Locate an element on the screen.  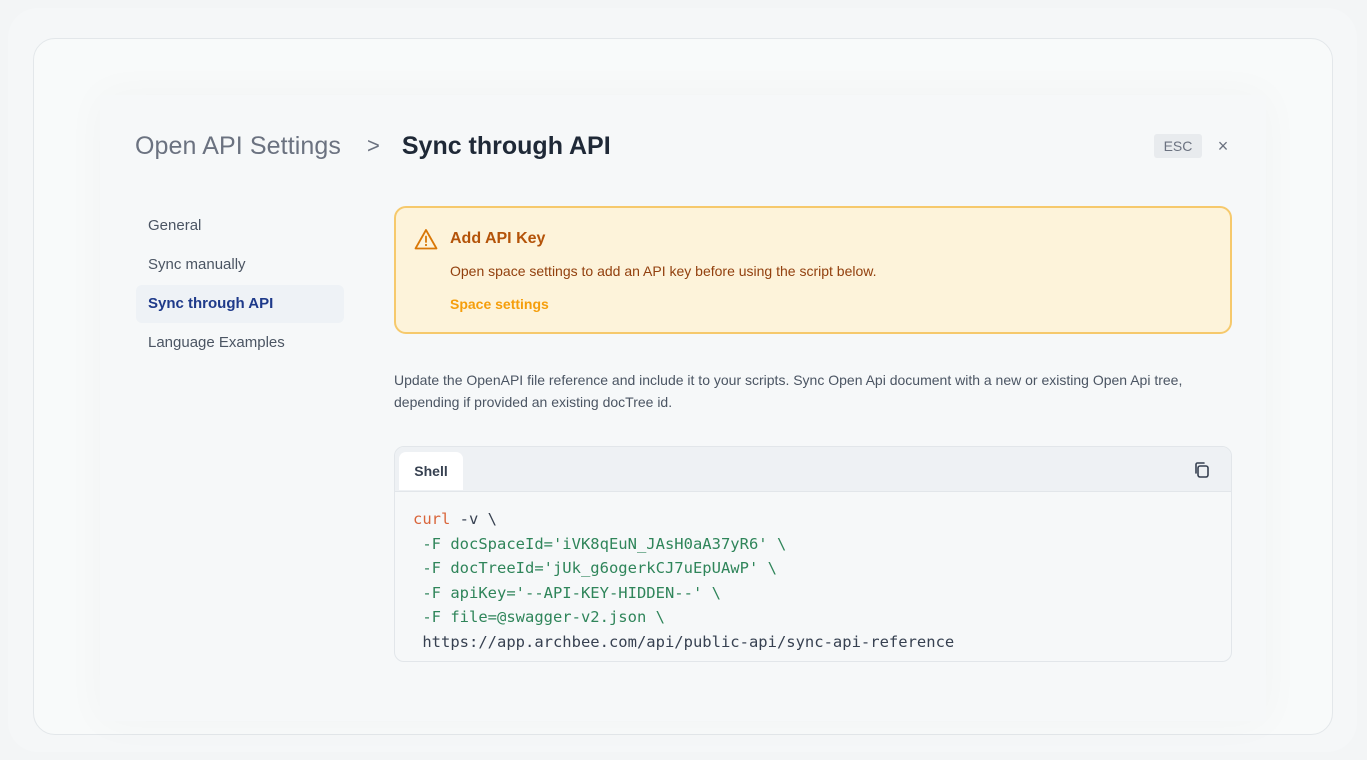
code-line-1: curl -v \ is located at coordinates (455, 519).